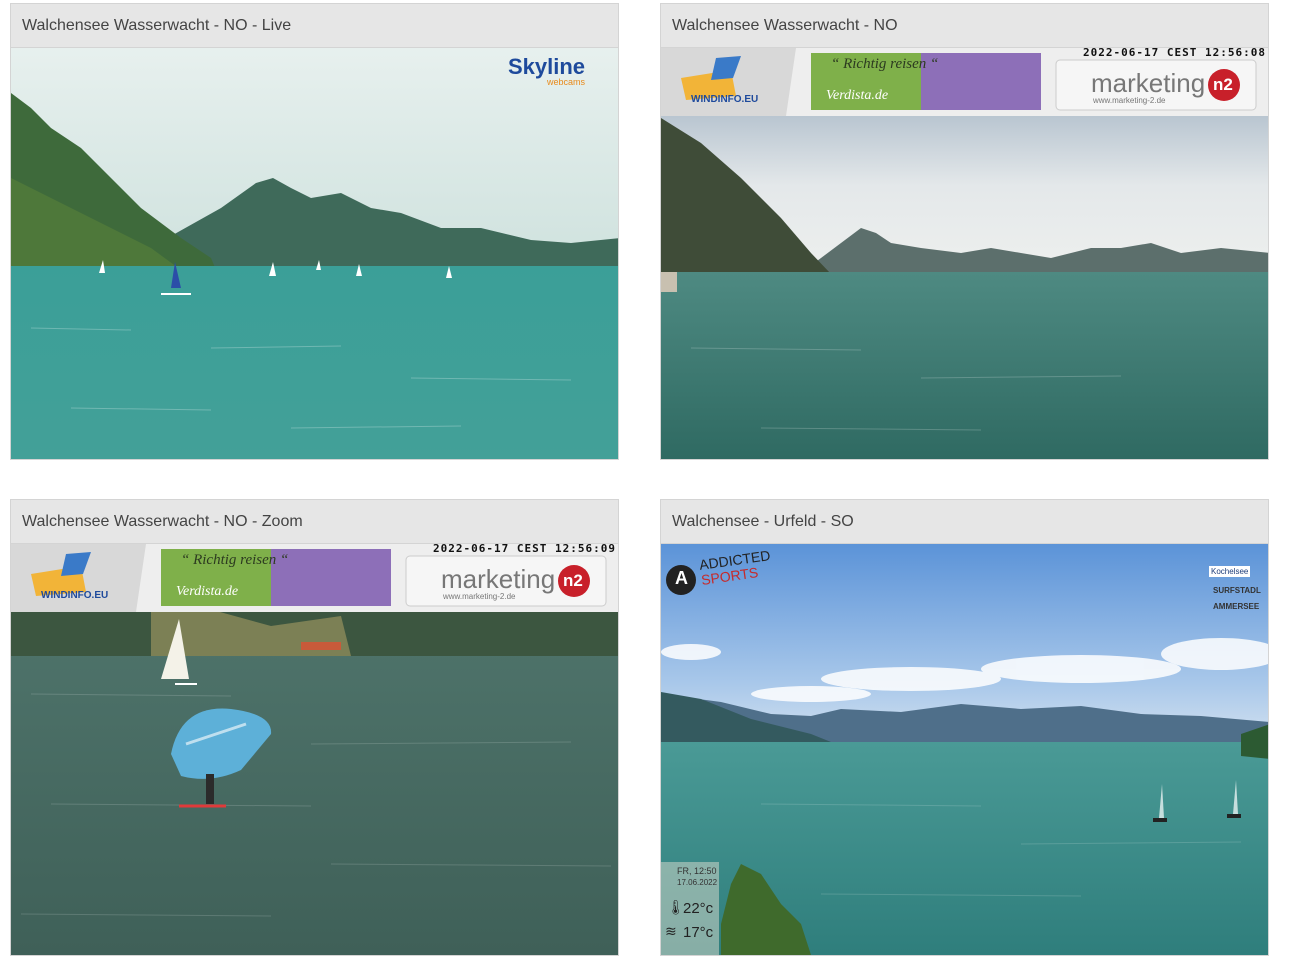  I want to click on skyline-sub: webcams, so click(566, 82).